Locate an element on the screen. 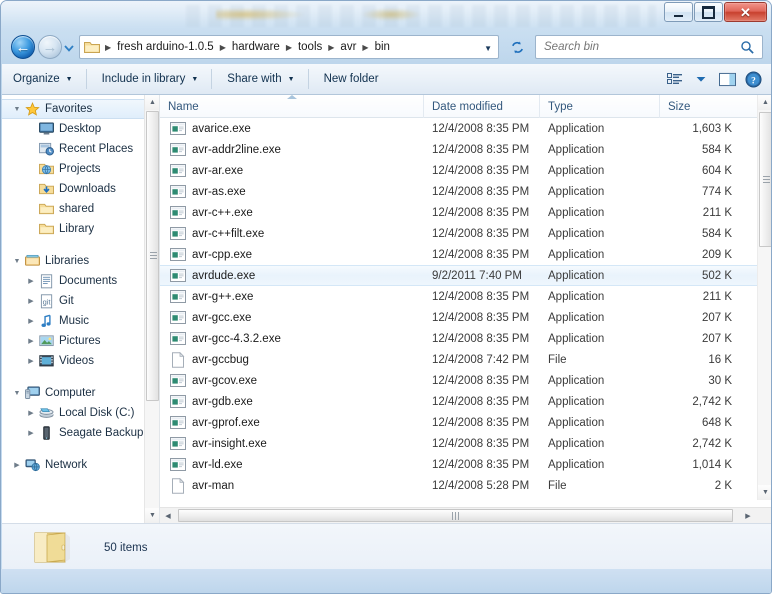 Image resolution: width=772 pixels, height=594 pixels. column-header-date-modified: Date modified is located at coordinates (482, 106).